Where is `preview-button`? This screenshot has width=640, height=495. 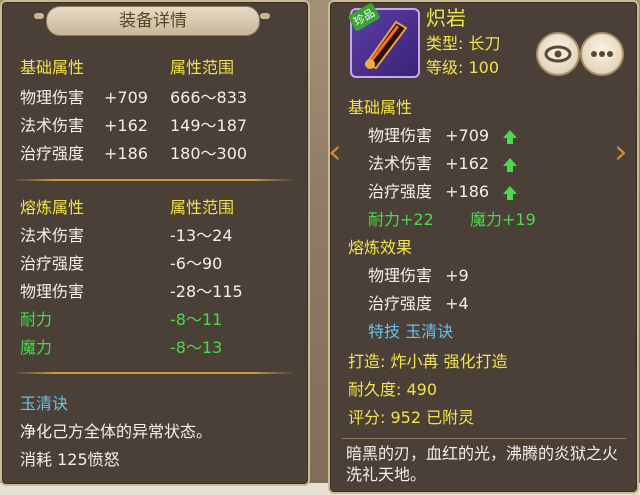
preview-button is located at coordinates (558, 54).